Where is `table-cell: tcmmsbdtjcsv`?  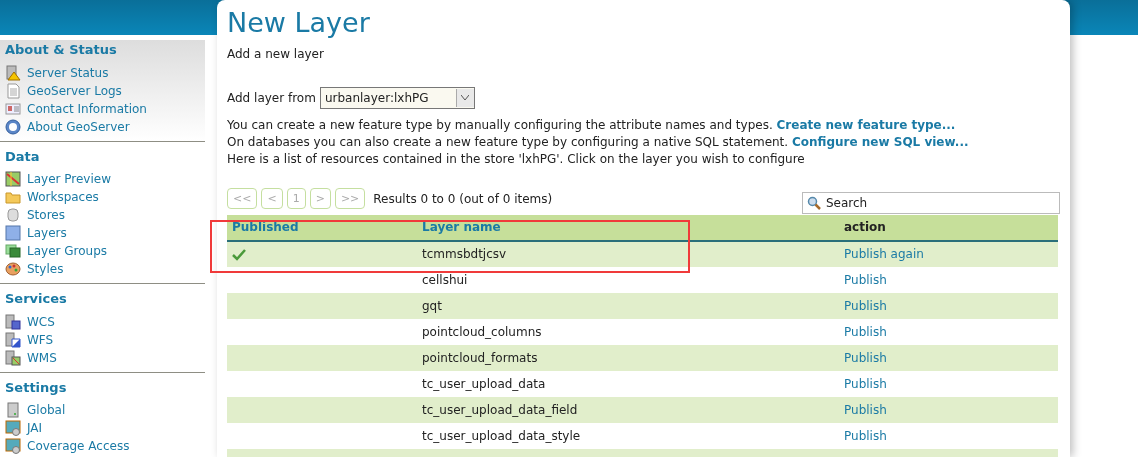
table-cell: tcmmsbdtjcsv is located at coordinates (464, 254).